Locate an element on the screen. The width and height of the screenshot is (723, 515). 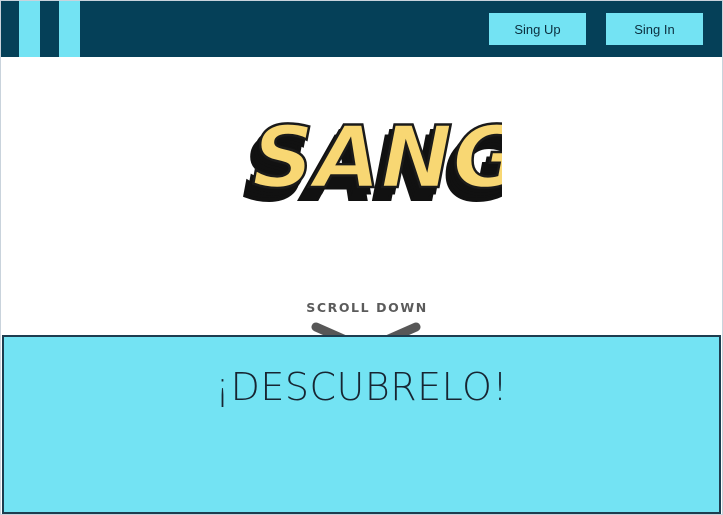
brand-logo-text: SANGI is located at coordinates (377, 158).